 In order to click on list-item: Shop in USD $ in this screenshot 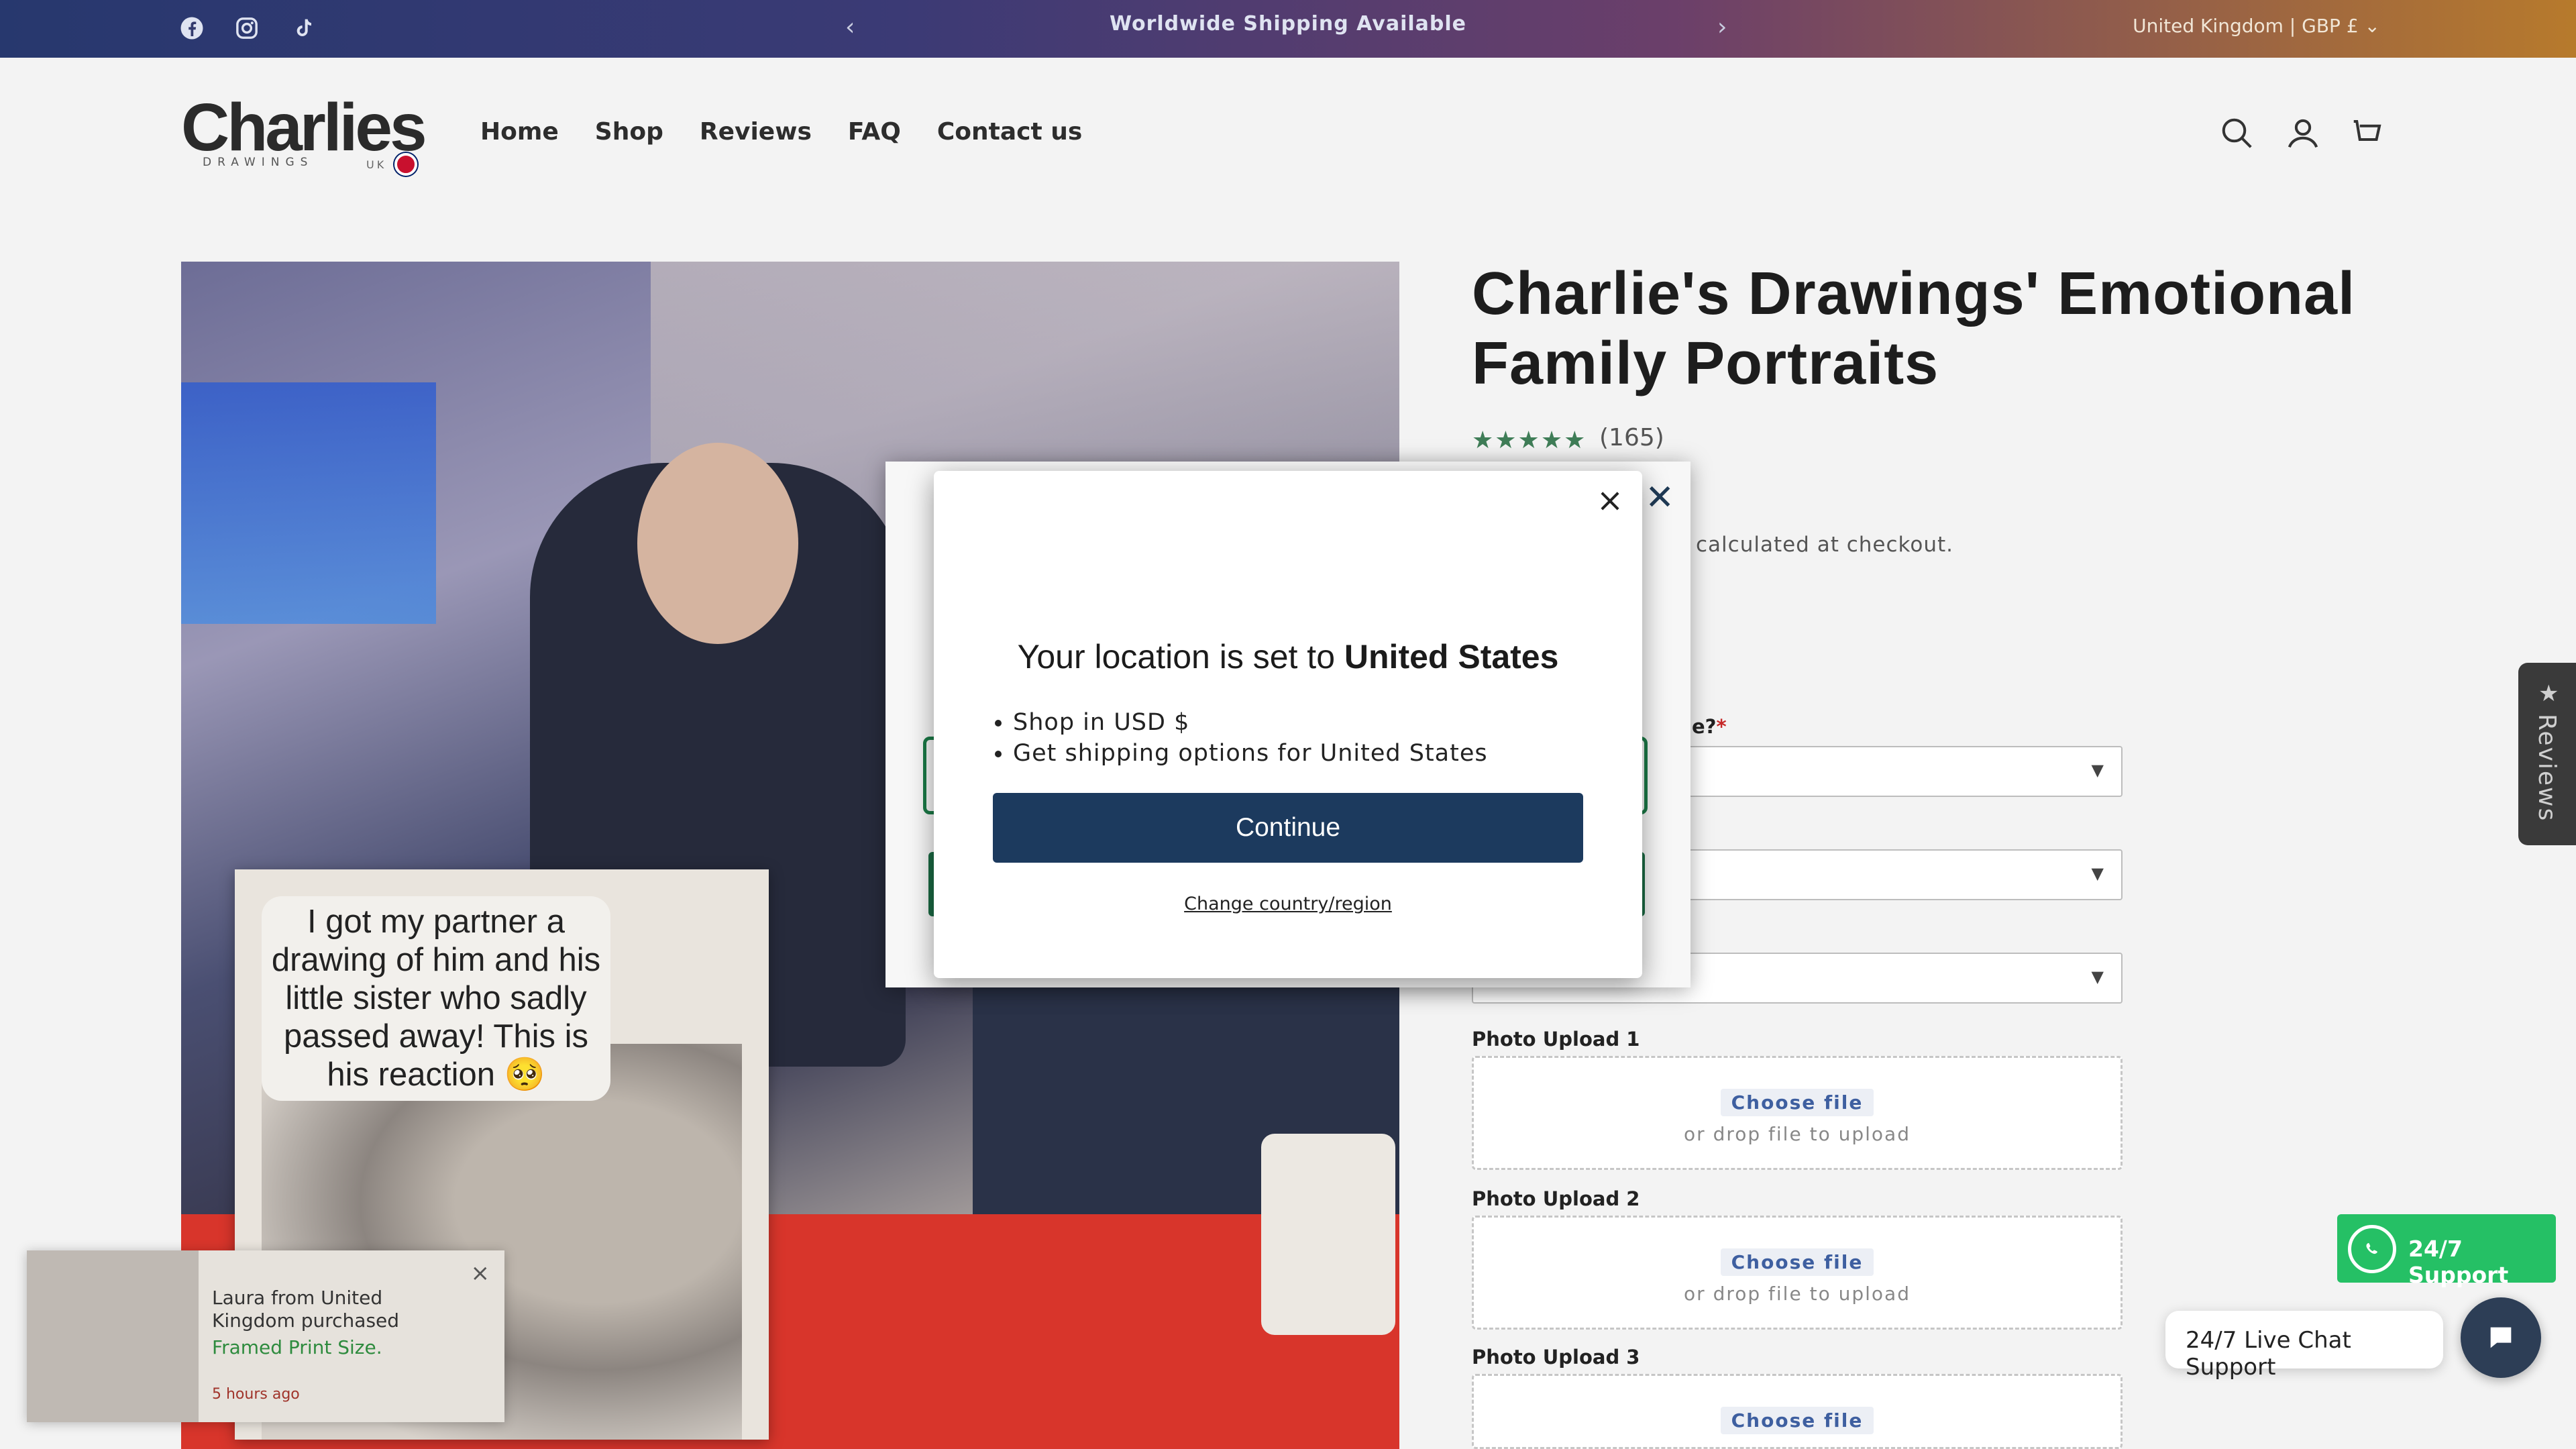, I will do `click(1250, 722)`.